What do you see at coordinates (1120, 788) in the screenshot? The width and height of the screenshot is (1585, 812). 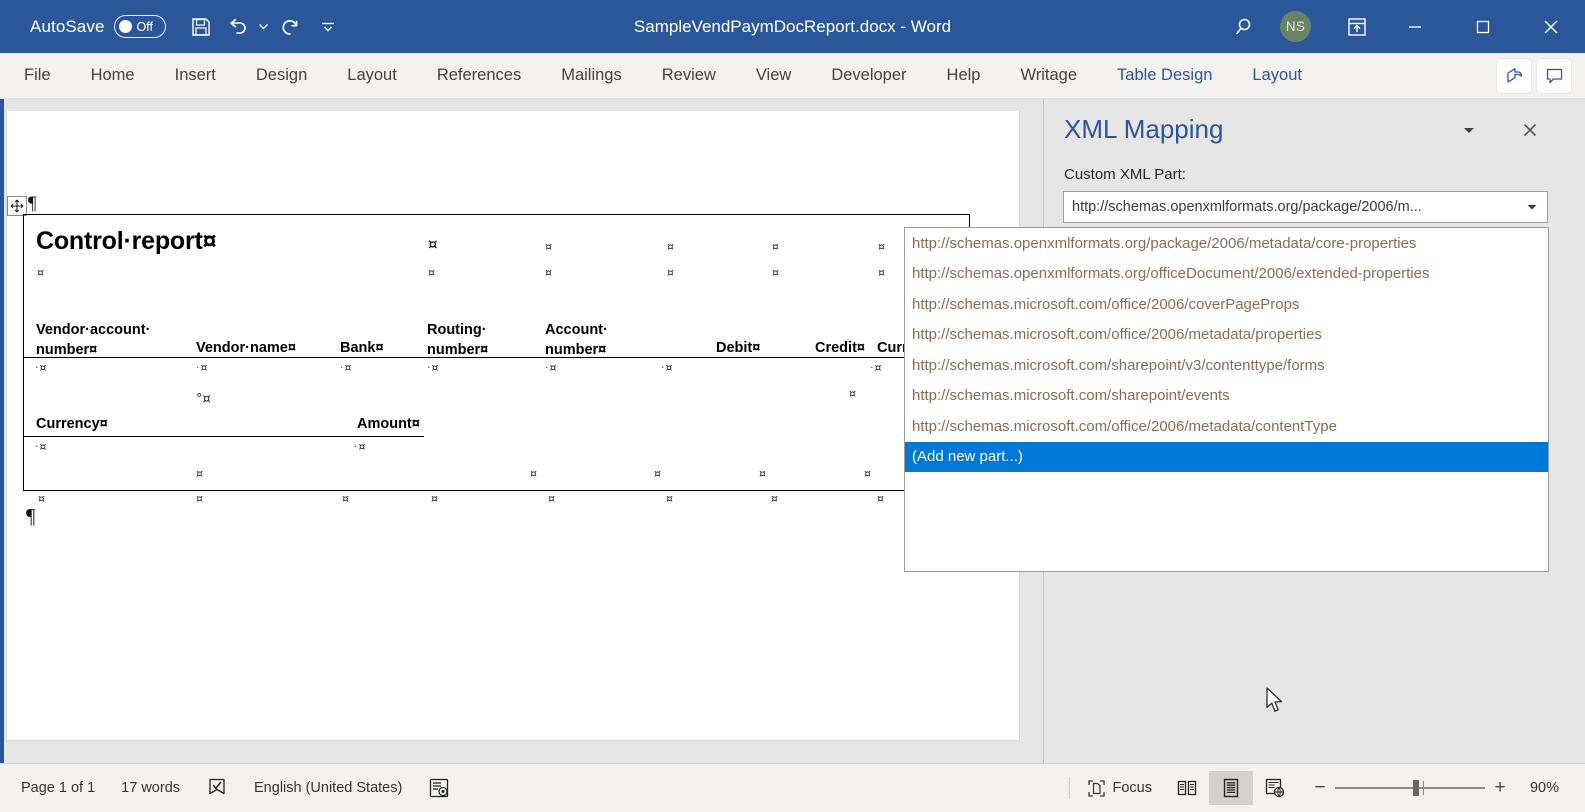 I see `focus-mode-button: Focus` at bounding box center [1120, 788].